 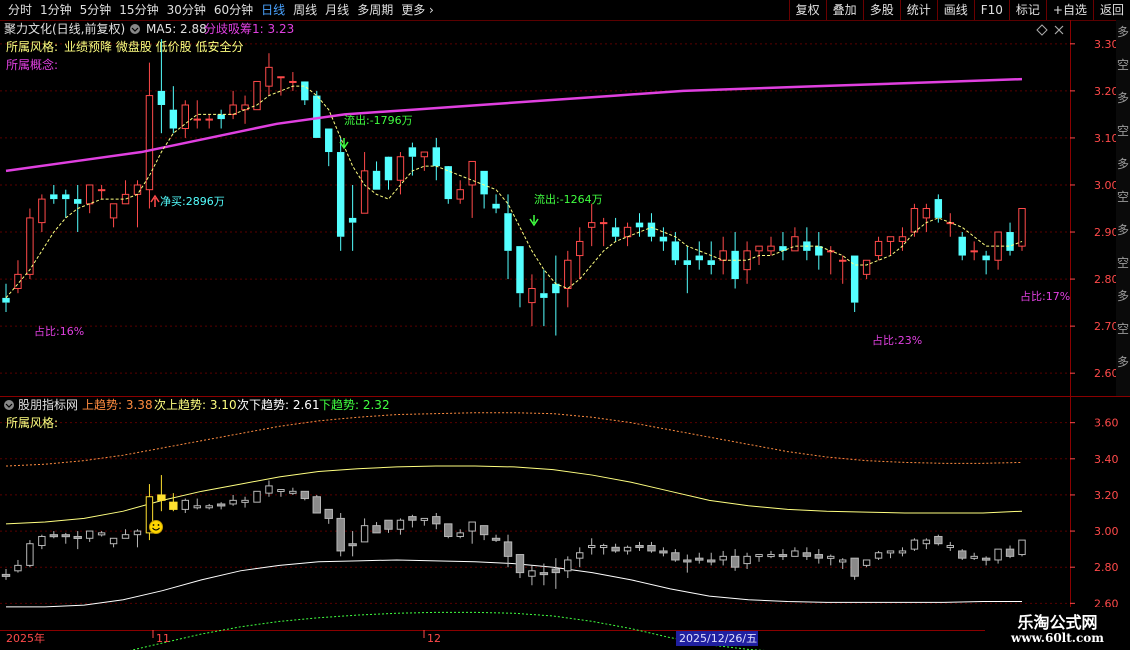 I want to click on price-tick-label: 3.00, so click(x=1106, y=185).